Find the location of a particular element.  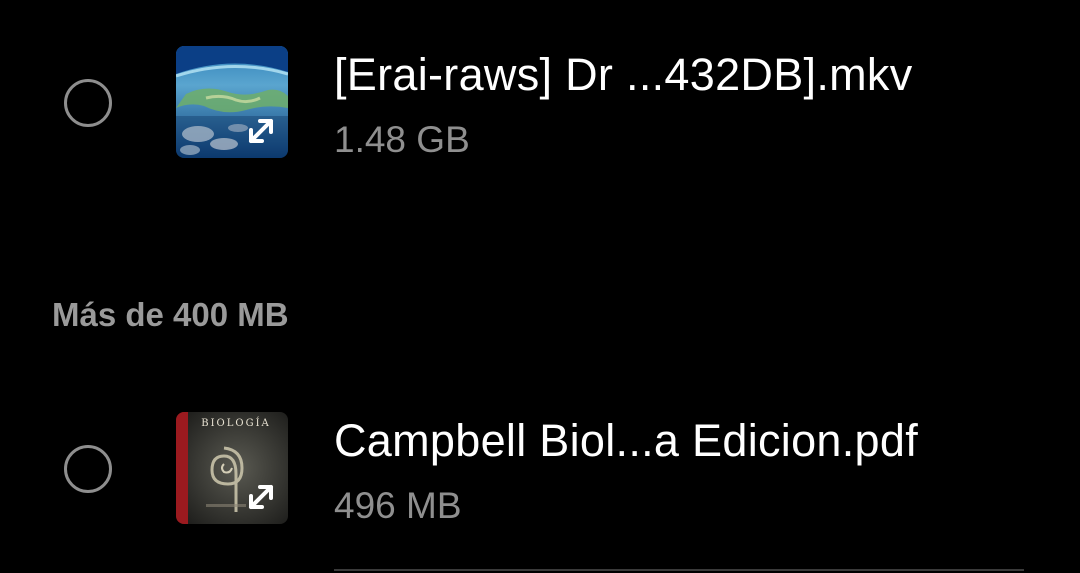

file-name: Campbell Biol...a Edicion.pdf is located at coordinates (626, 440).